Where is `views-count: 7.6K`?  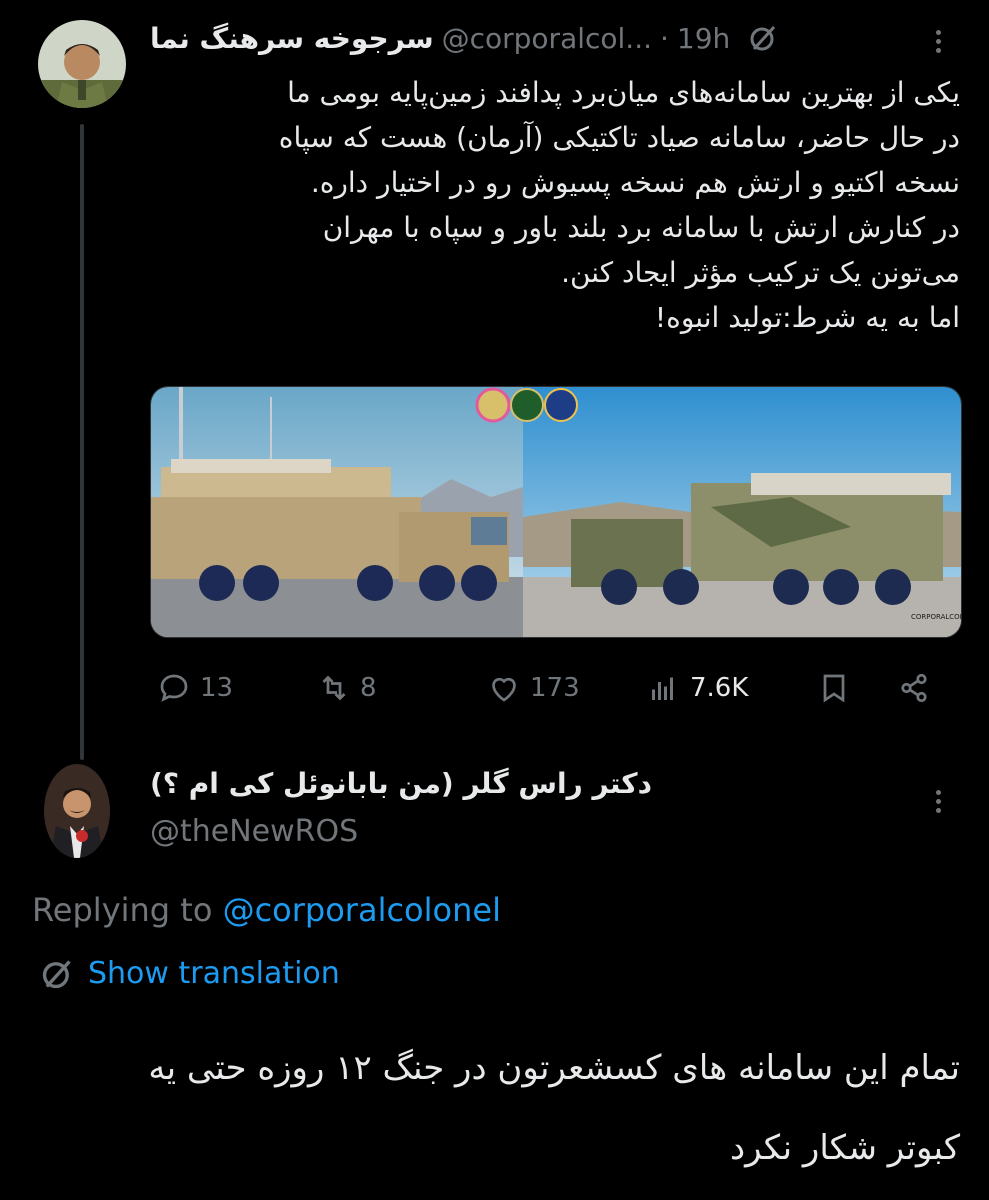 views-count: 7.6K is located at coordinates (719, 688).